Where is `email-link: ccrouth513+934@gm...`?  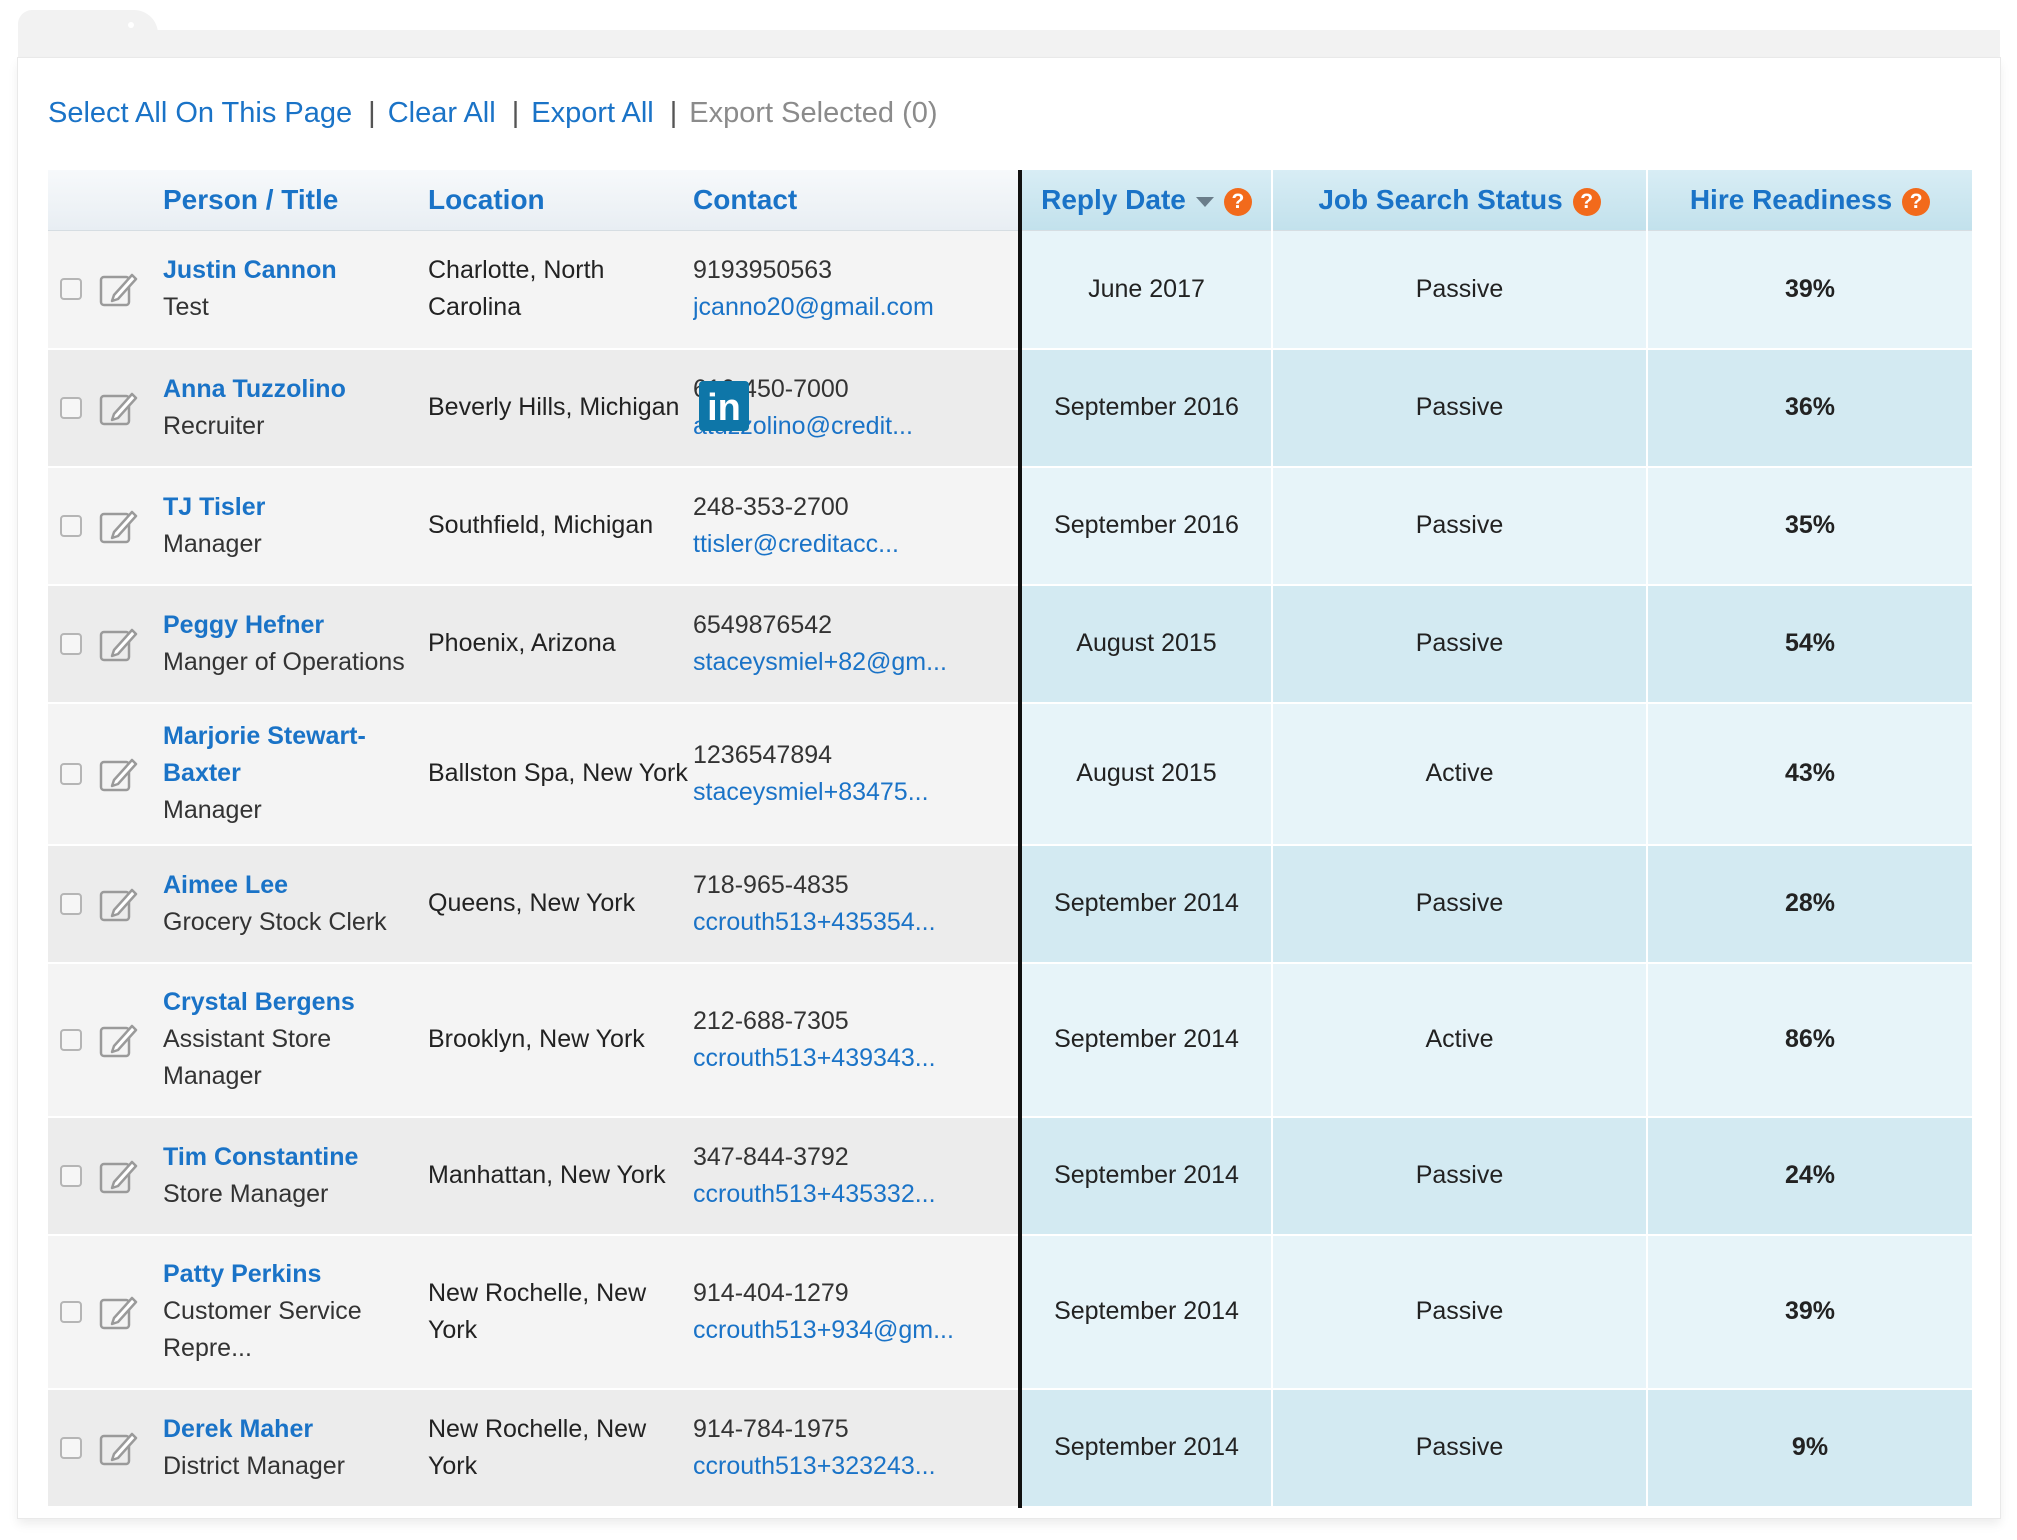 email-link: ccrouth513+934@gm... is located at coordinates (855, 1330).